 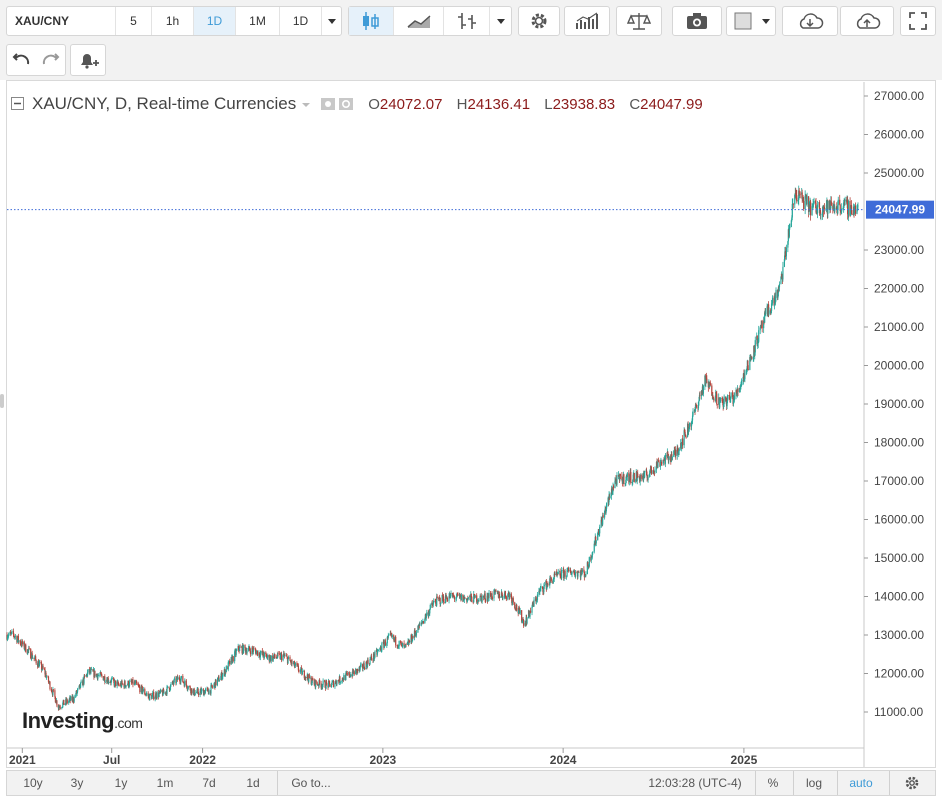 What do you see at coordinates (899, 558) in the screenshot?
I see `price-tick-label: 15000.00` at bounding box center [899, 558].